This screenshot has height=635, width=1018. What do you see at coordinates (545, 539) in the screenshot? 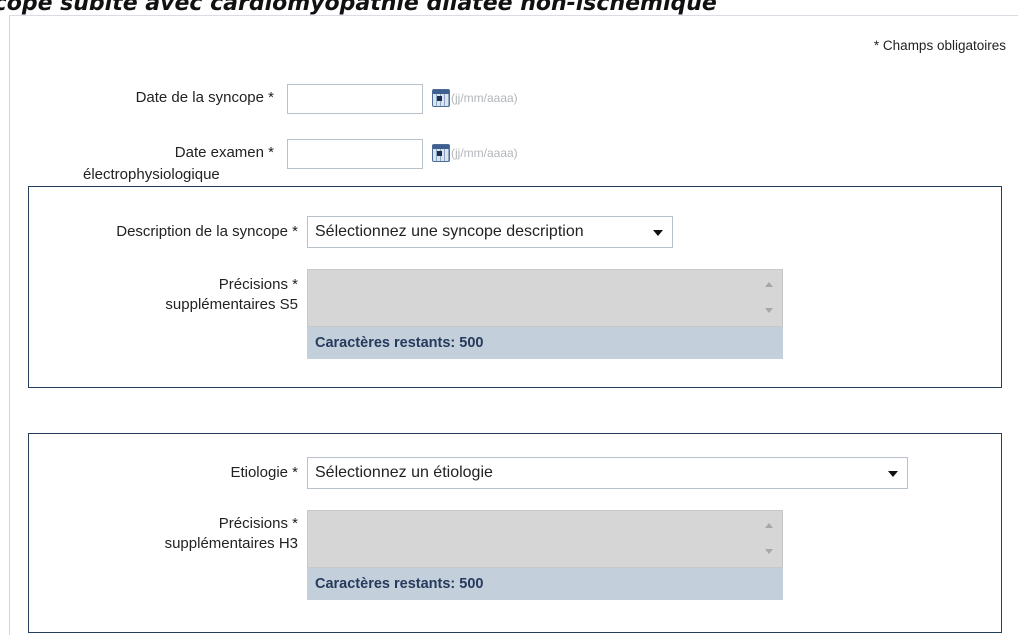
I see `etiology-details-textarea` at bounding box center [545, 539].